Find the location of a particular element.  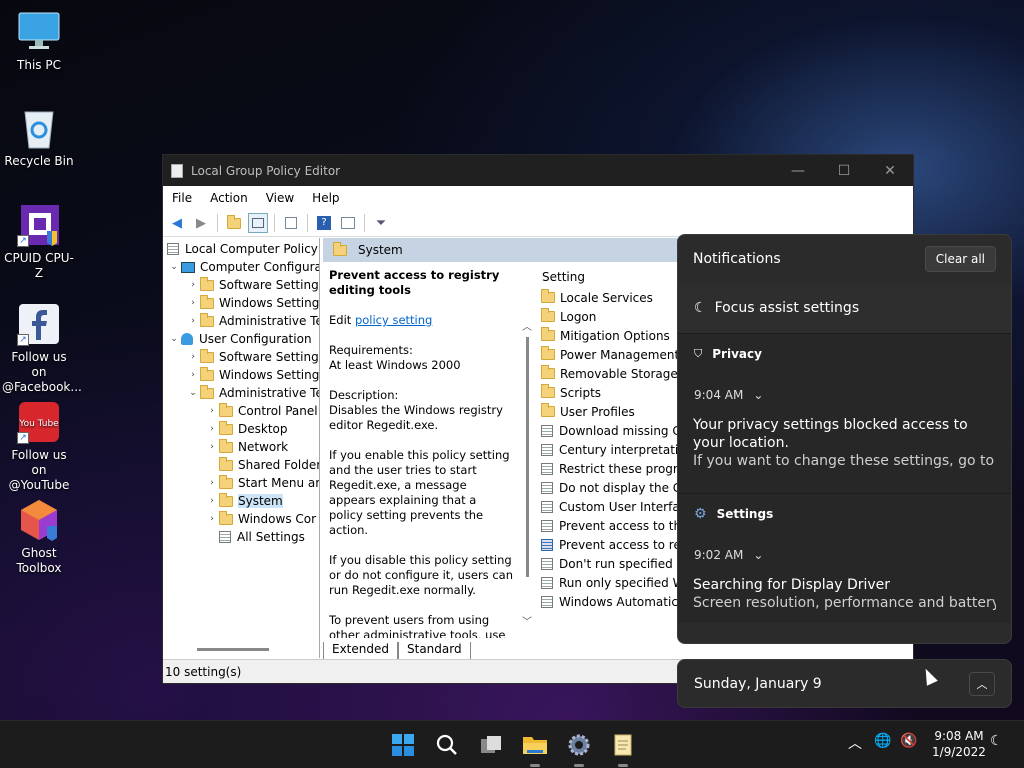

speaker-muted-icon: 🔇 is located at coordinates (908, 741).